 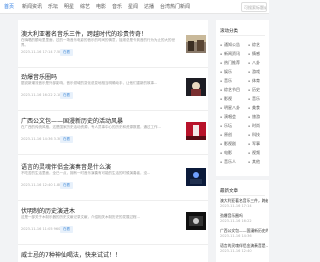 What do you see at coordinates (85, 6) in the screenshot?
I see `nav-item-variety: 综艺` at bounding box center [85, 6].